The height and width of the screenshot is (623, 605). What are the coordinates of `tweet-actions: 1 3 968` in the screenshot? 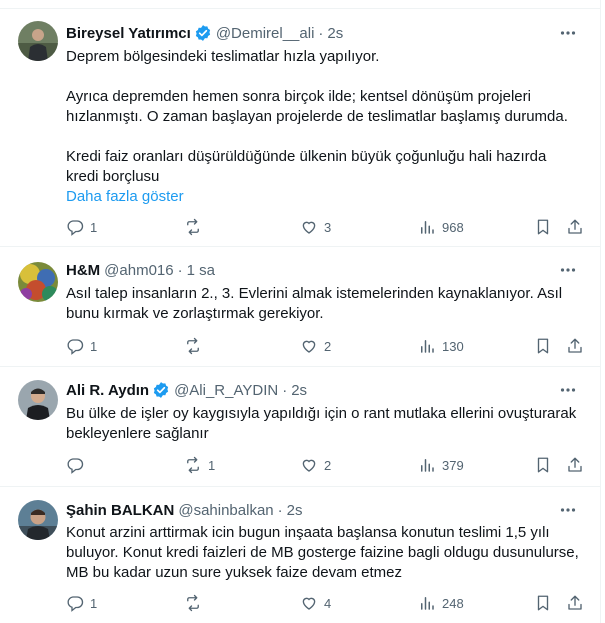 It's located at (326, 227).